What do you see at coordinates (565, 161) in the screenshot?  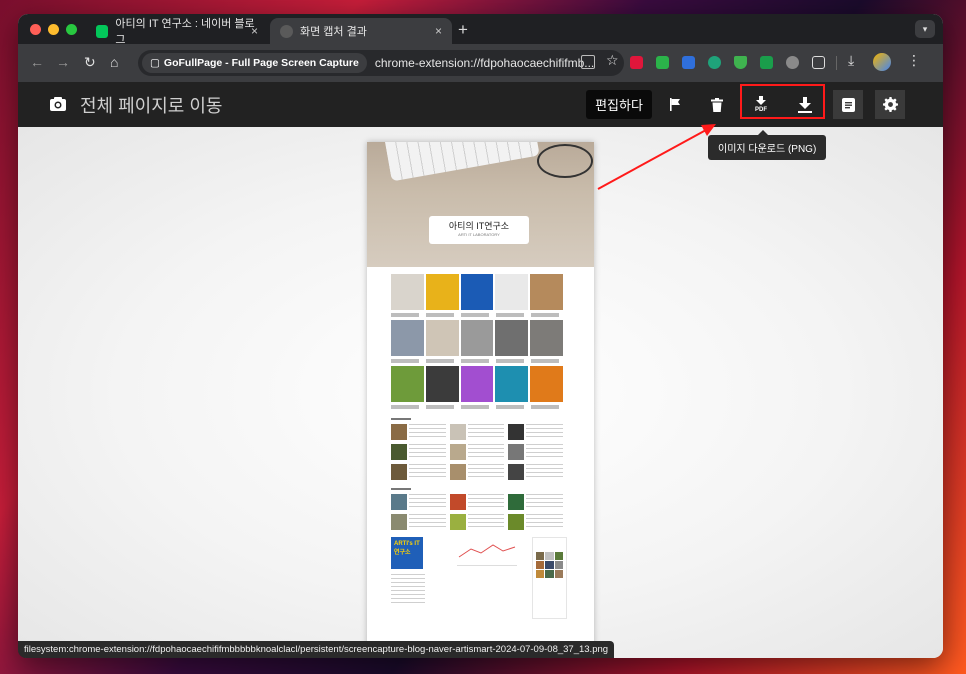 I see `glasses-graphic` at bounding box center [565, 161].